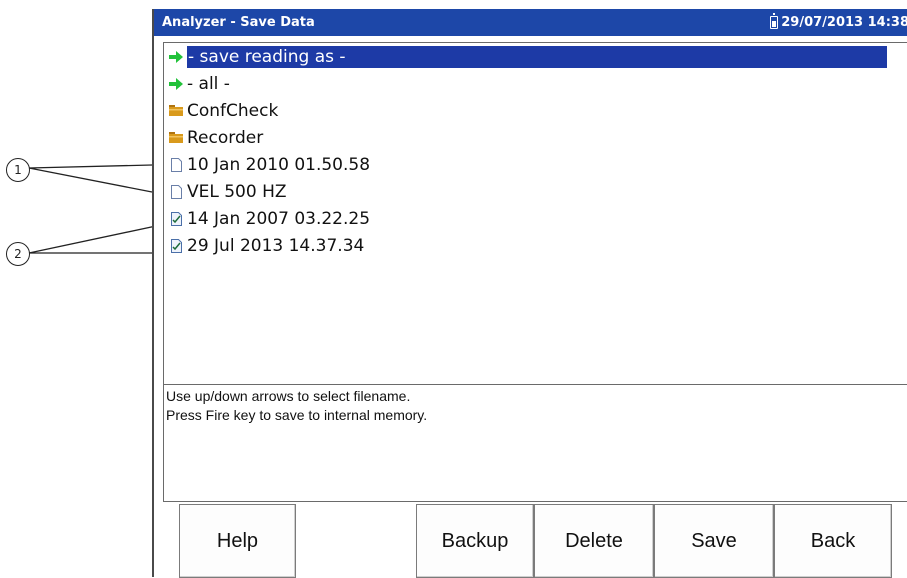  Describe the element at coordinates (844, 22) in the screenshot. I see `datetime: 29/07/2013 14:38` at that location.